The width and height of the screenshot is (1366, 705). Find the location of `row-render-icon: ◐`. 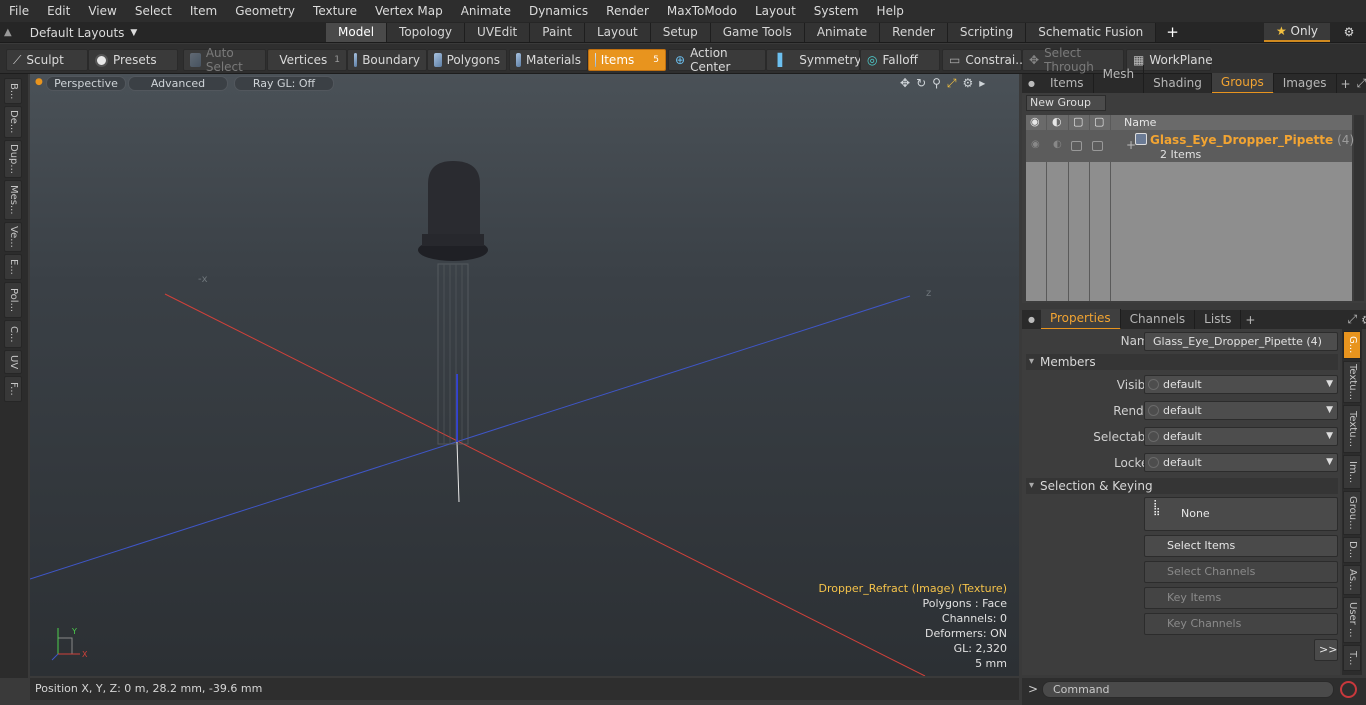

row-render-icon: ◐ is located at coordinates (1057, 144).